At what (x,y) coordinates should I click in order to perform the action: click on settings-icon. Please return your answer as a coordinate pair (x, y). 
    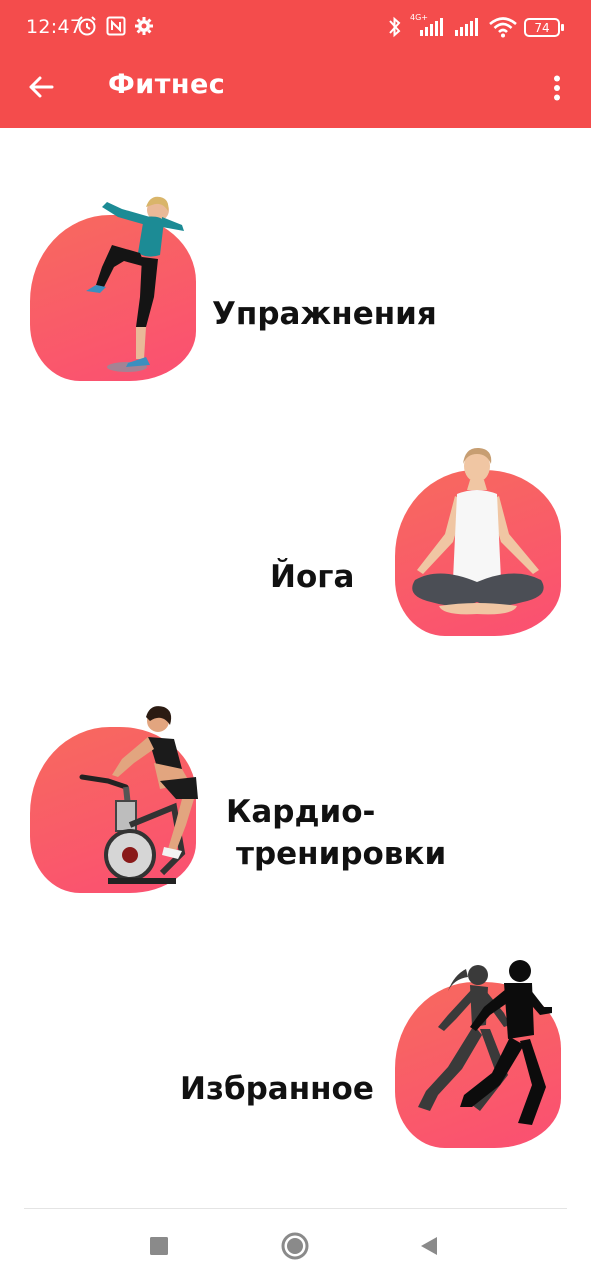
    Looking at the image, I should click on (144, 26).